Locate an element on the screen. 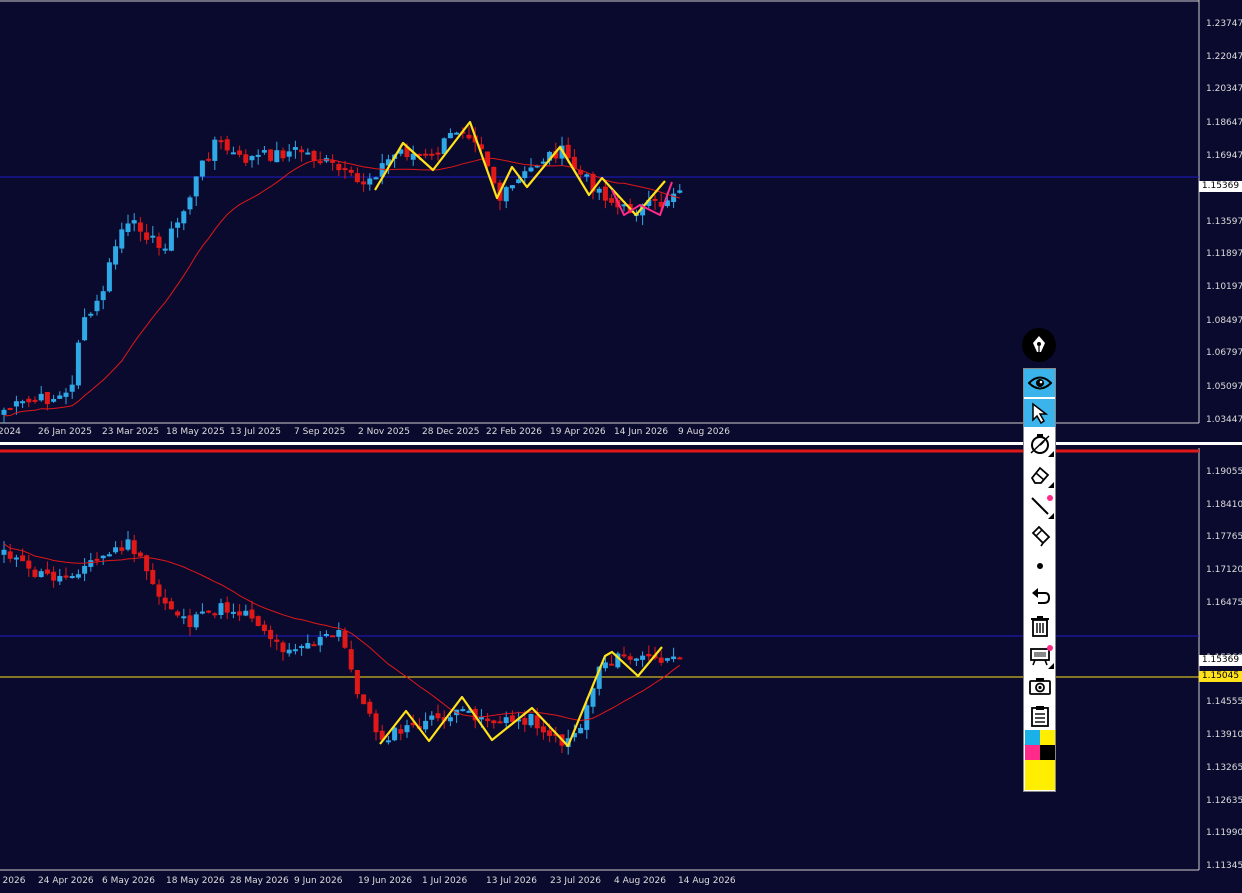 This screenshot has height=893, width=1242. camera-icon is located at coordinates (1039, 686).